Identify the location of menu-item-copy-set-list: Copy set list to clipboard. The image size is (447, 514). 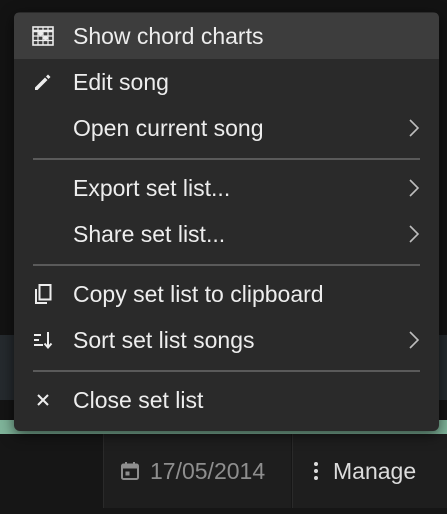
(226, 294).